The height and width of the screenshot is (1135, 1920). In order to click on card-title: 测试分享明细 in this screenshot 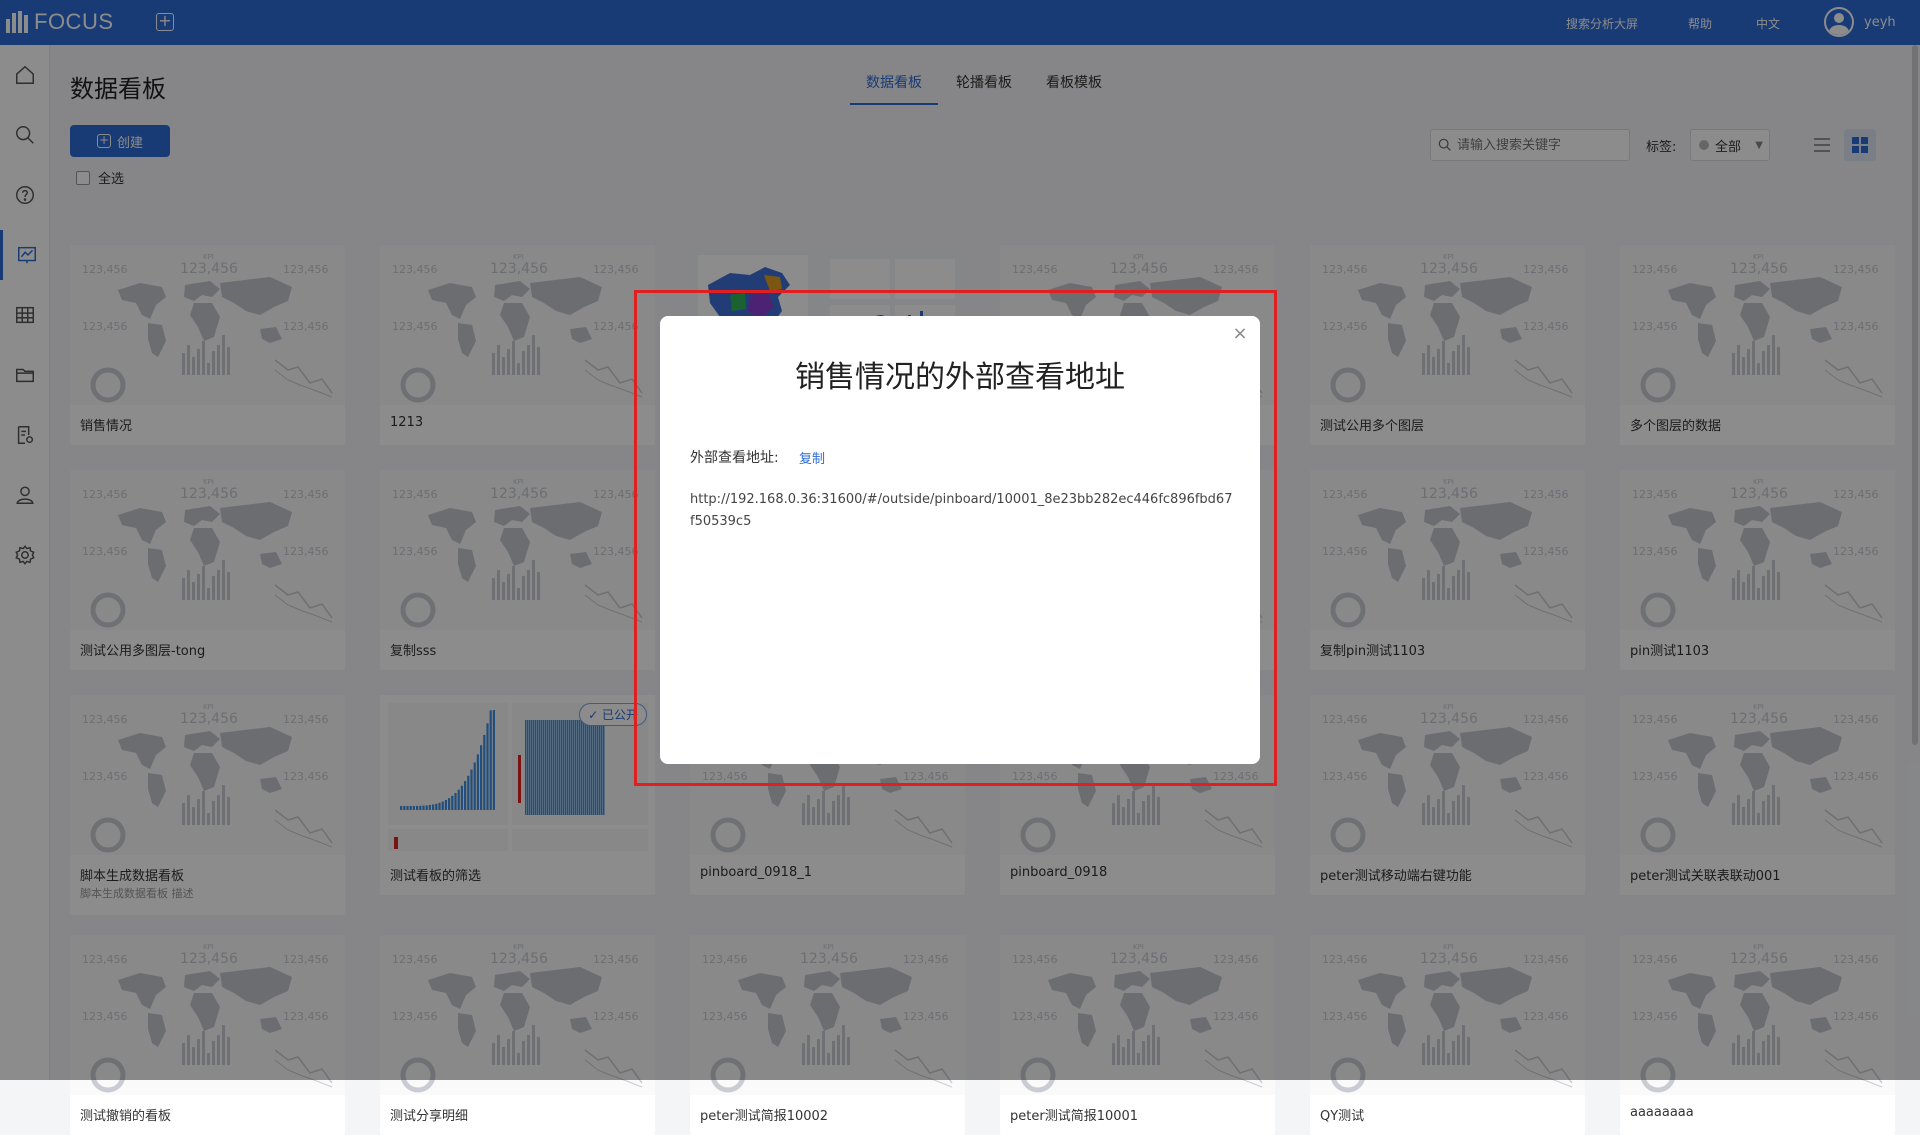, I will do `click(429, 1116)`.